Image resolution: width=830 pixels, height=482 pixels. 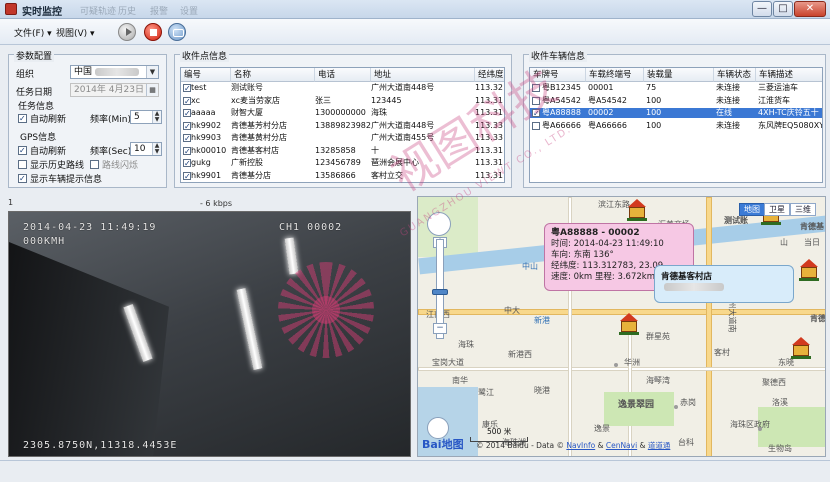 What do you see at coordinates (440, 292) in the screenshot?
I see `zoom-handle` at bounding box center [440, 292].